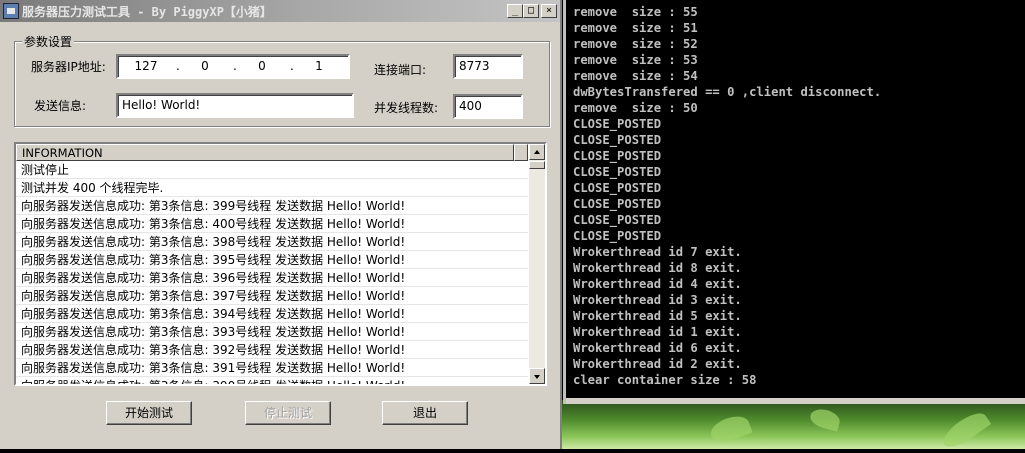 This screenshot has height=453, width=1025. What do you see at coordinates (319, 66) in the screenshot?
I see `ip-octet-4: 1` at bounding box center [319, 66].